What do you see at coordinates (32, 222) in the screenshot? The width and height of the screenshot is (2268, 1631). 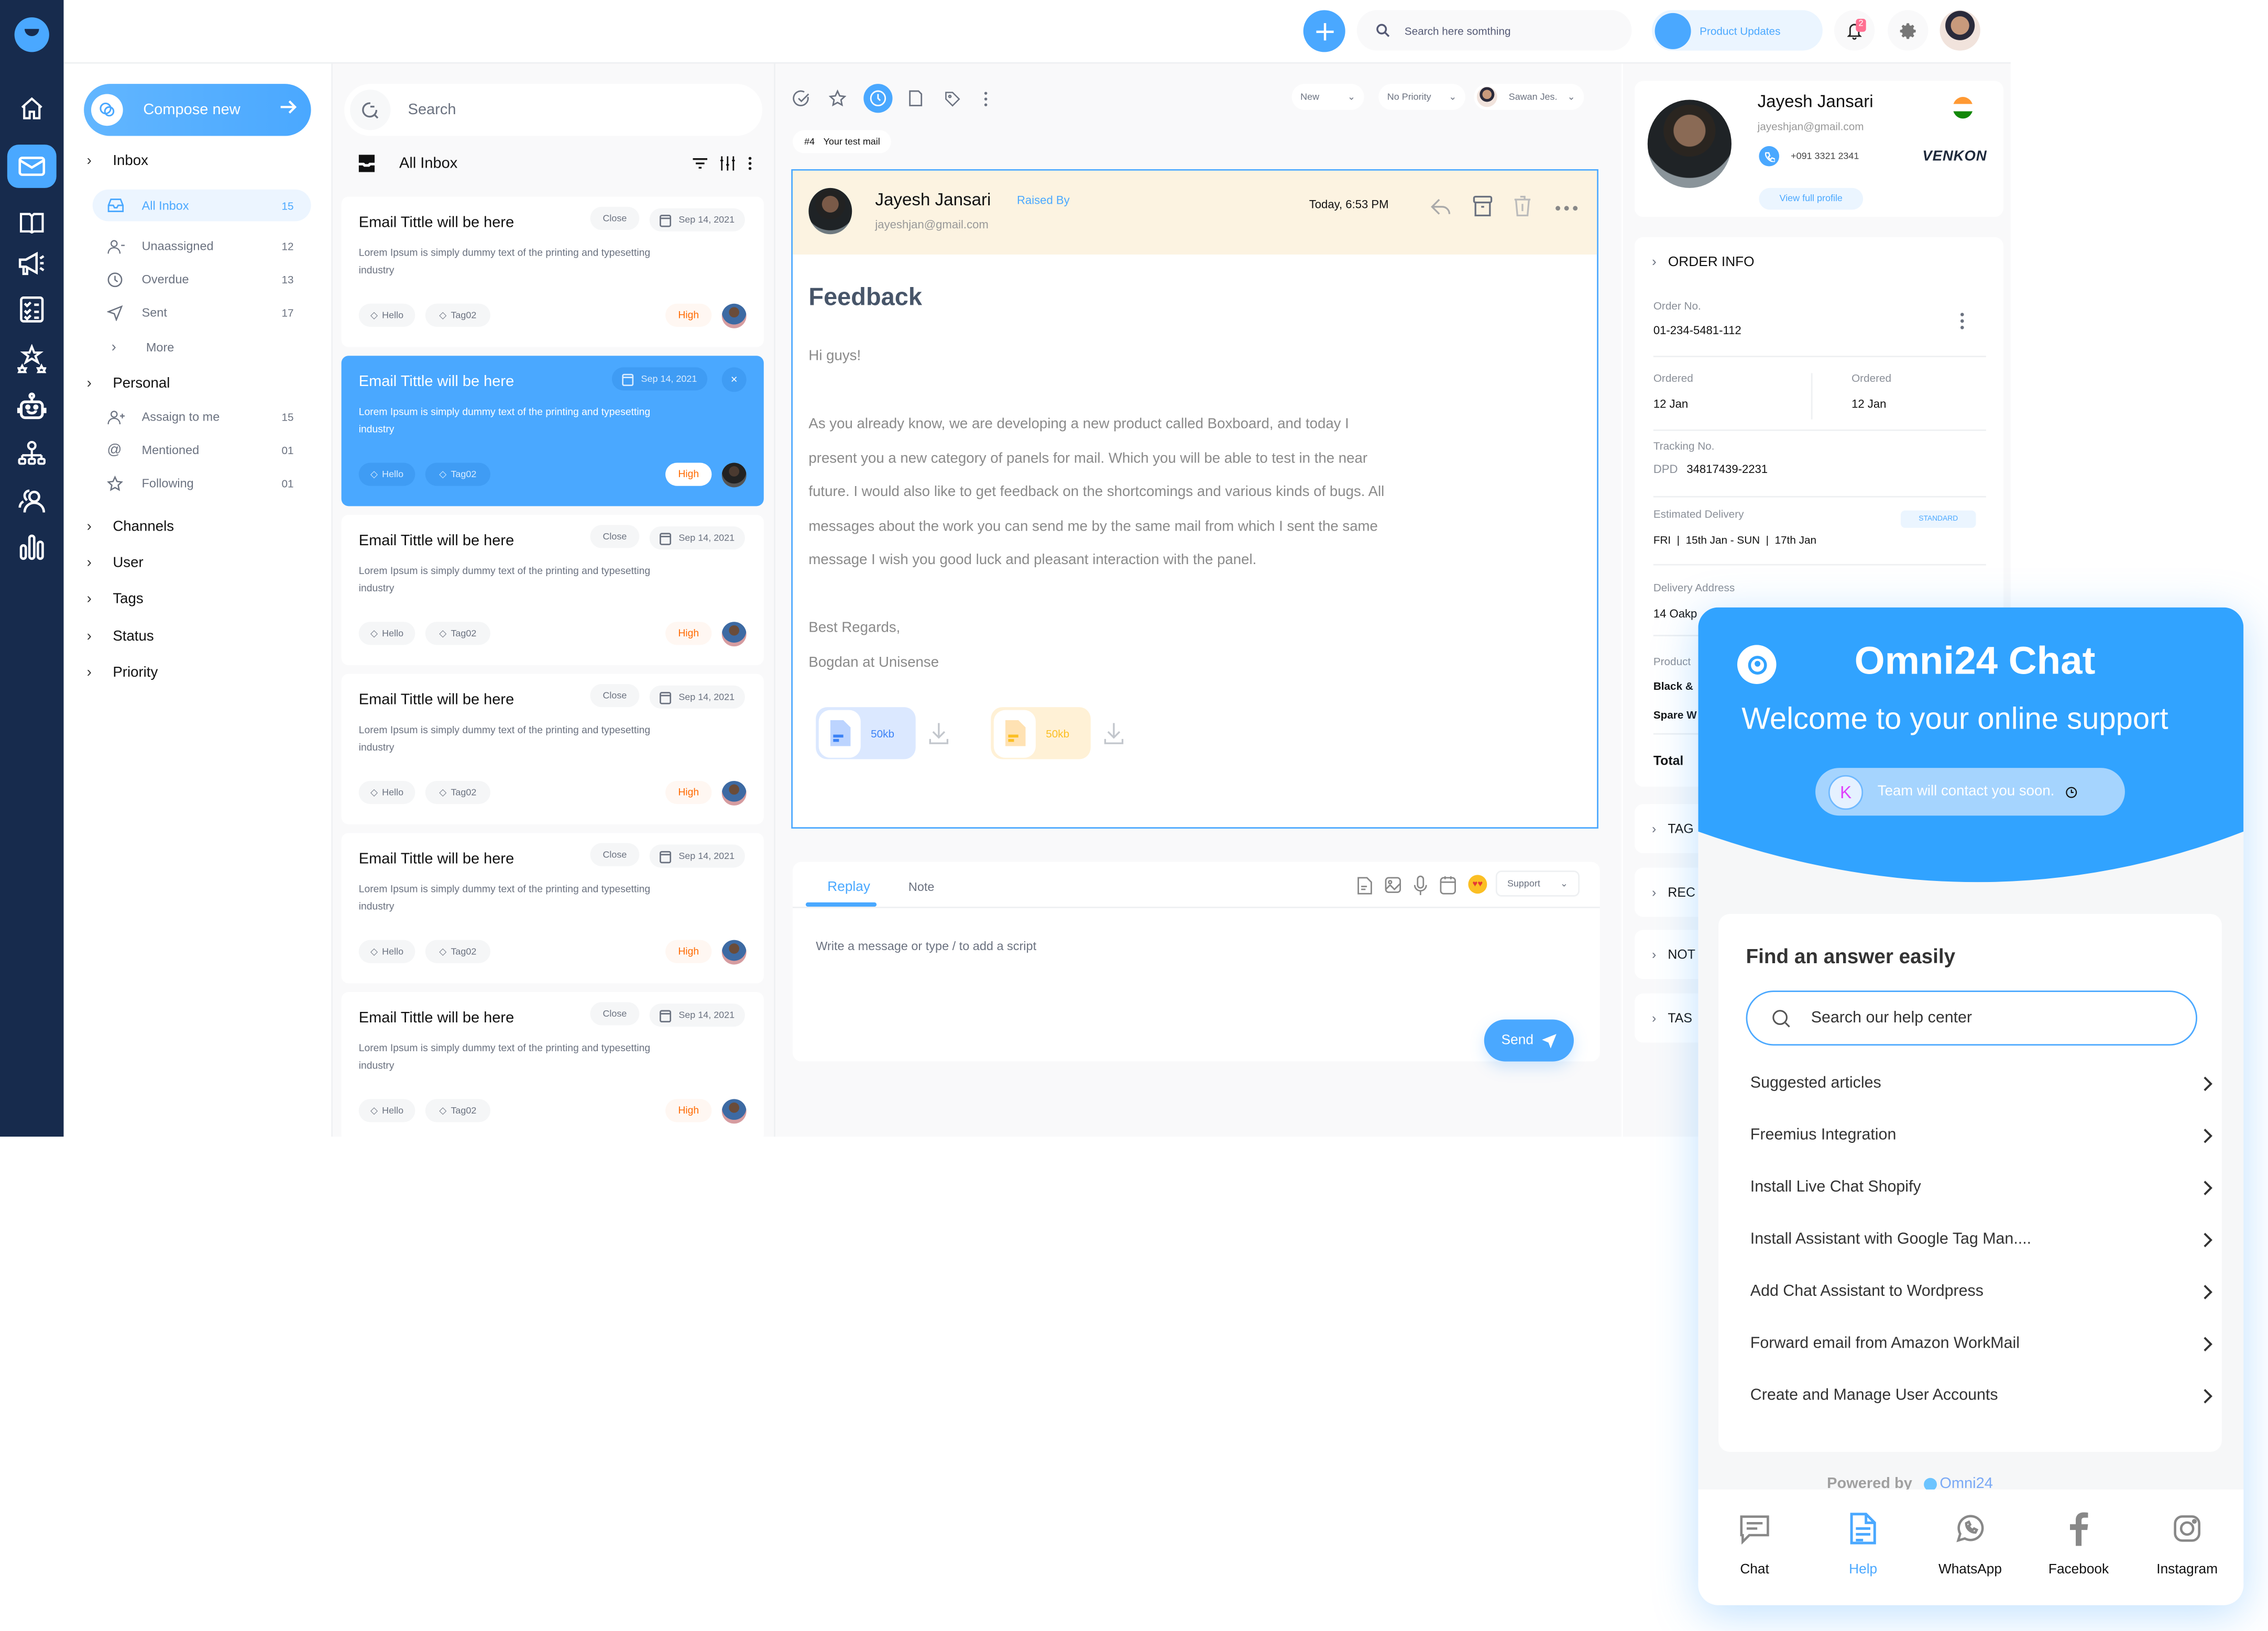 I see `book-icon` at bounding box center [32, 222].